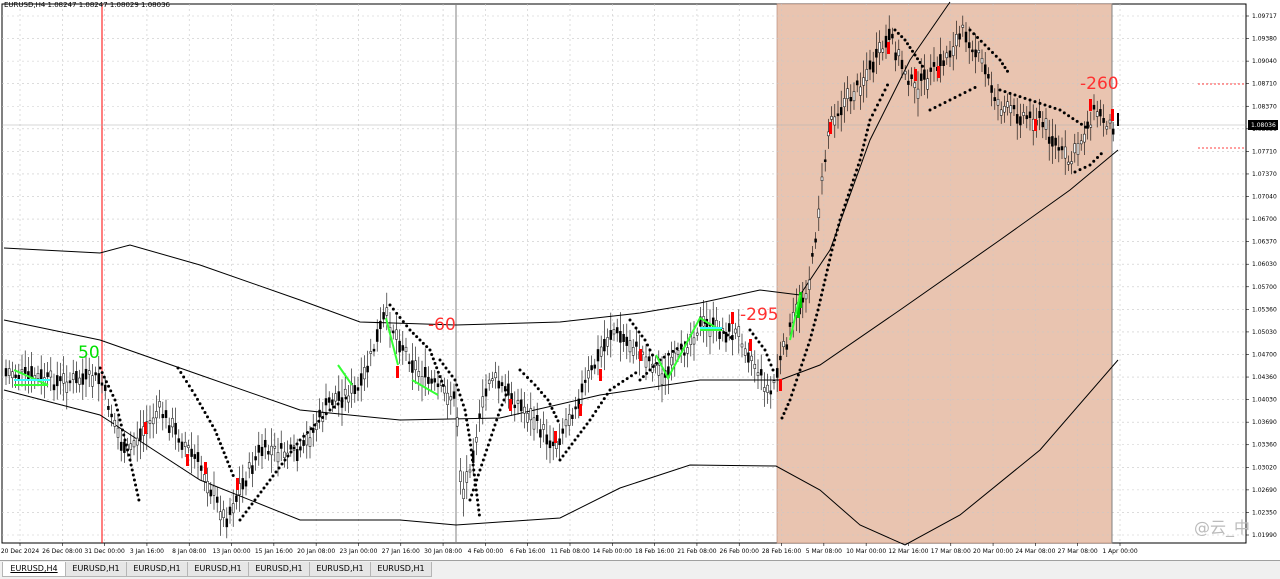 This screenshot has height=579, width=1280. Describe the element at coordinates (1264, 151) in the screenshot. I see `y-tick-label: 1.07710` at that location.